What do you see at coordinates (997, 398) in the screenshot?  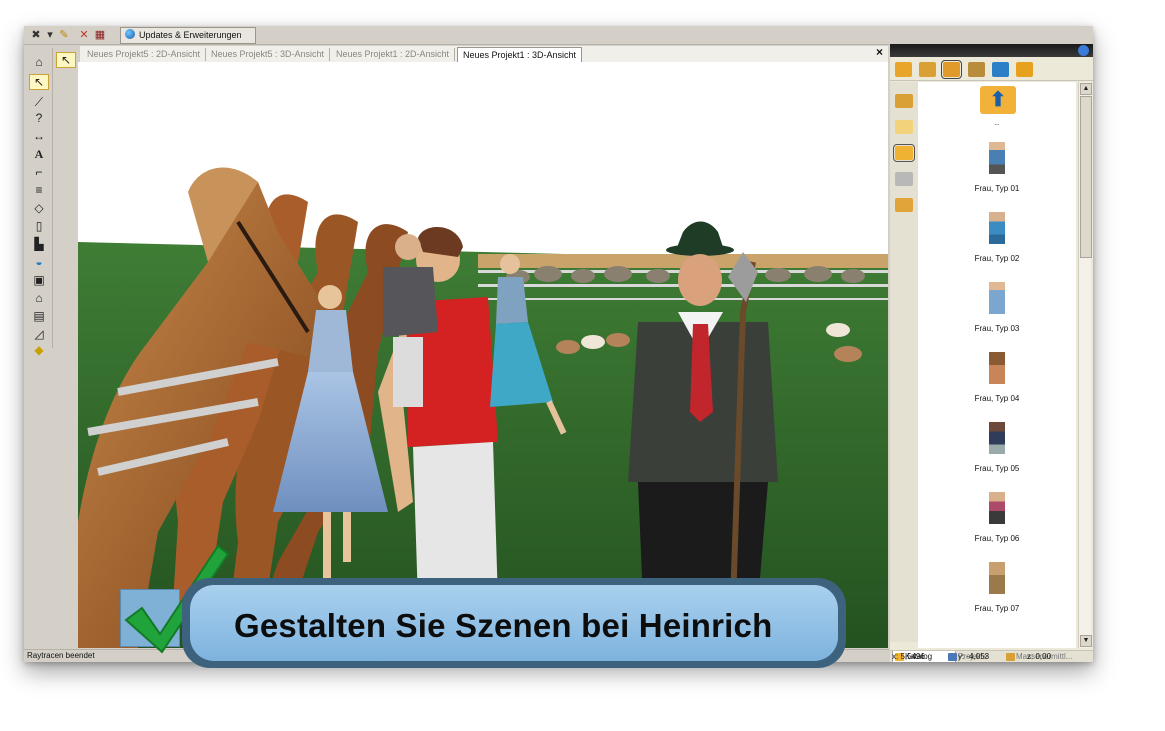 I see `list-item-label: Frau, Typ 04` at bounding box center [997, 398].